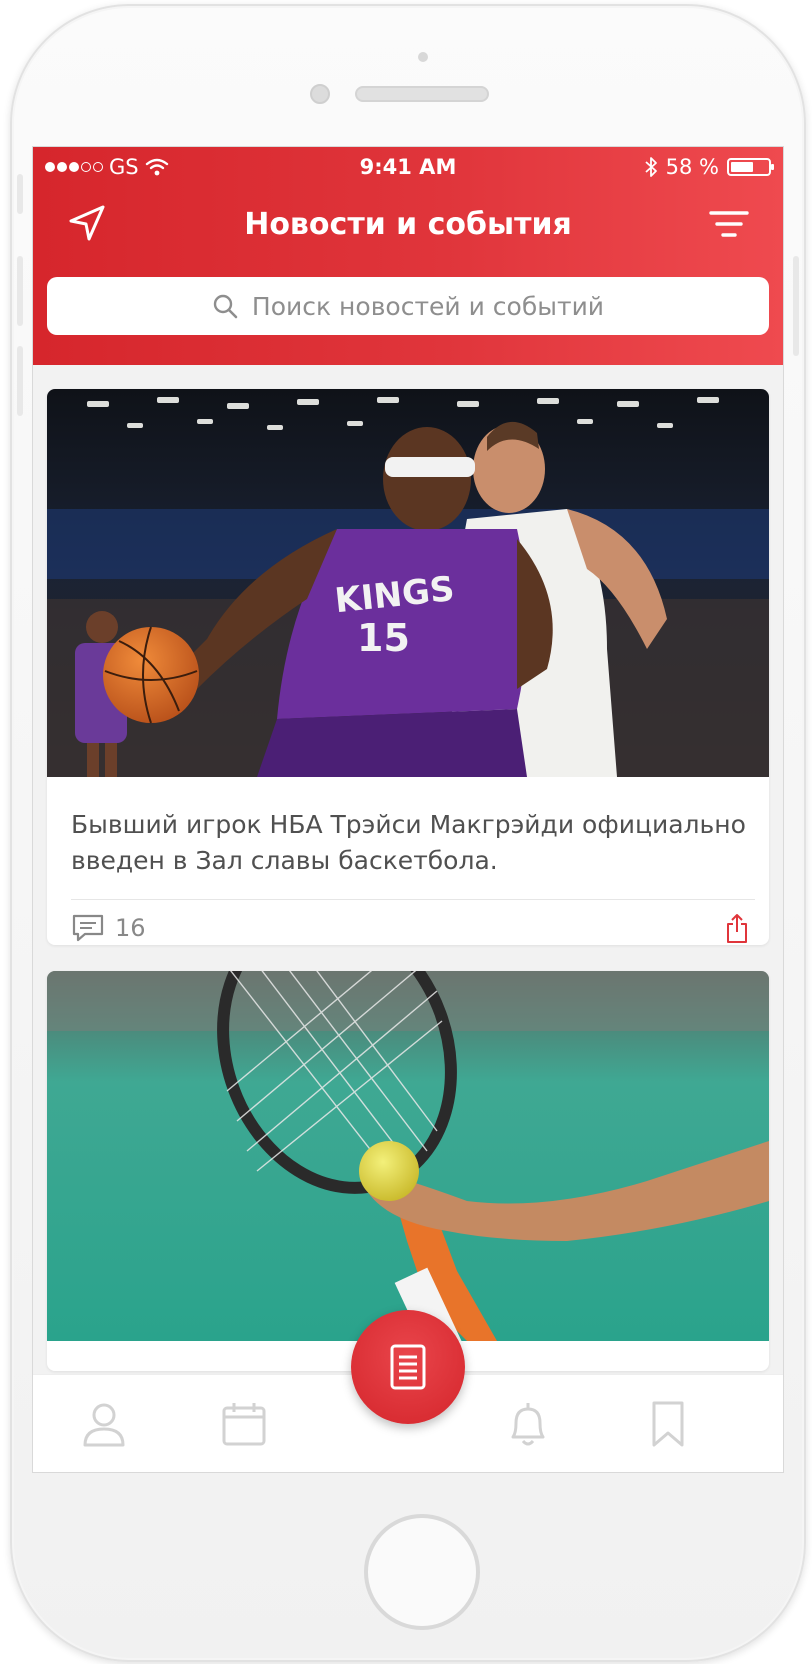 The height and width of the screenshot is (1664, 812). Describe the element at coordinates (20, 194) in the screenshot. I see `mute-switch` at that location.